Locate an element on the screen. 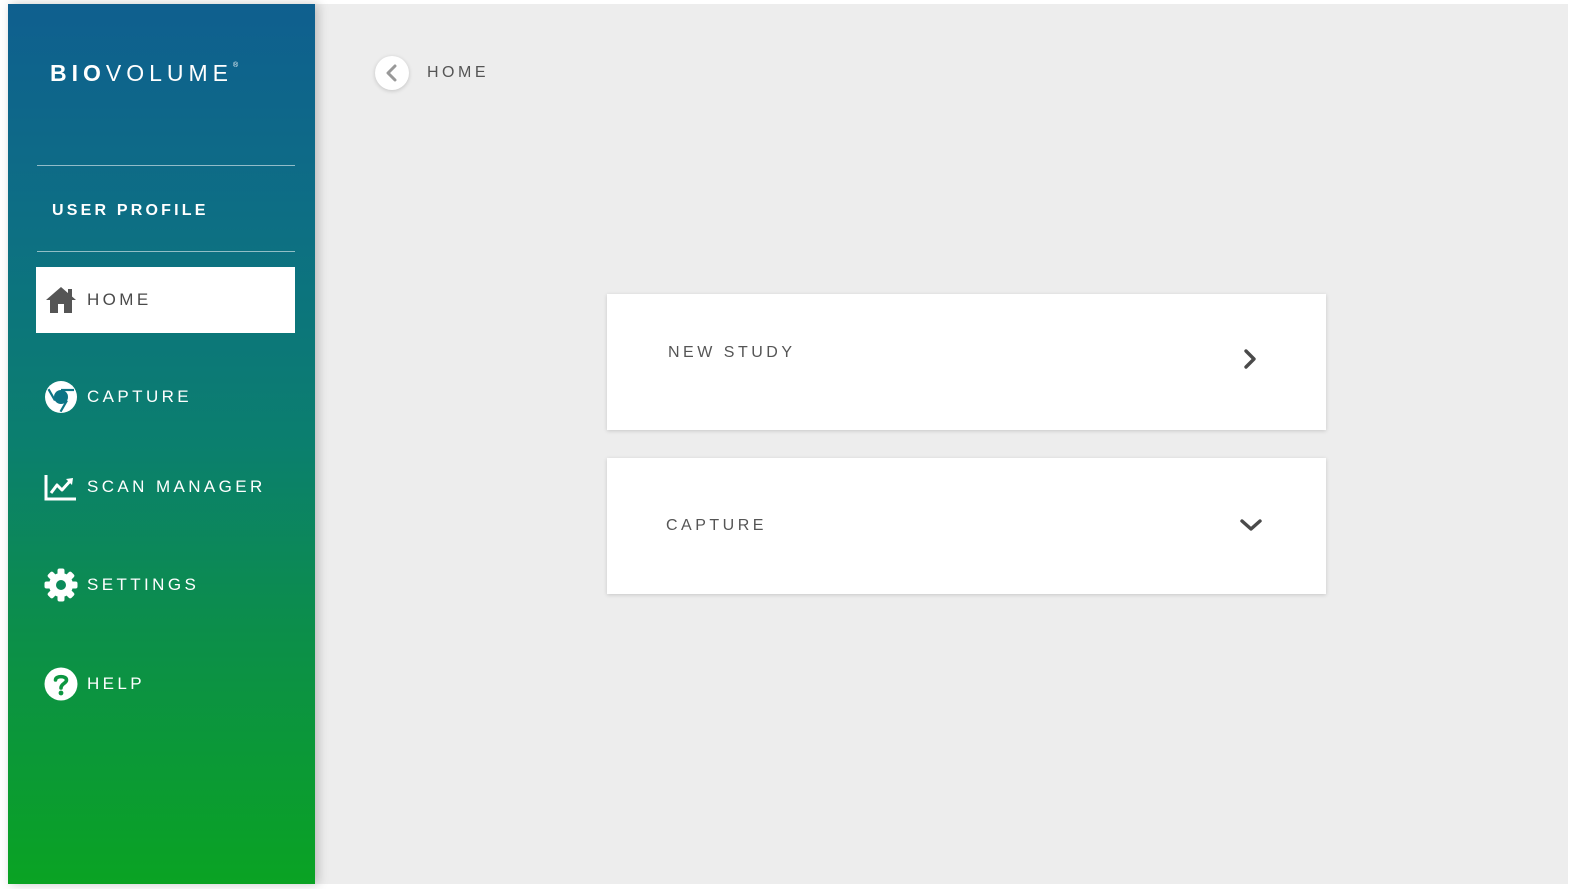  chevron-down-icon is located at coordinates (1251, 525).